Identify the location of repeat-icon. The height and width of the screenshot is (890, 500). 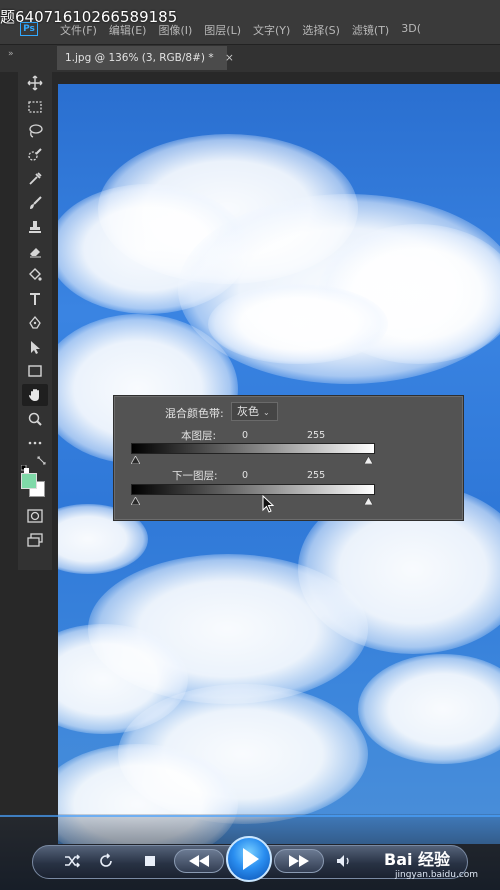
(106, 862).